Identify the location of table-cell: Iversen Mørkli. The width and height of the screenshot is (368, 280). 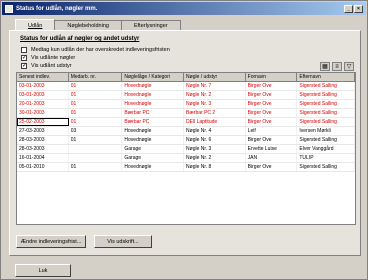
(326, 131).